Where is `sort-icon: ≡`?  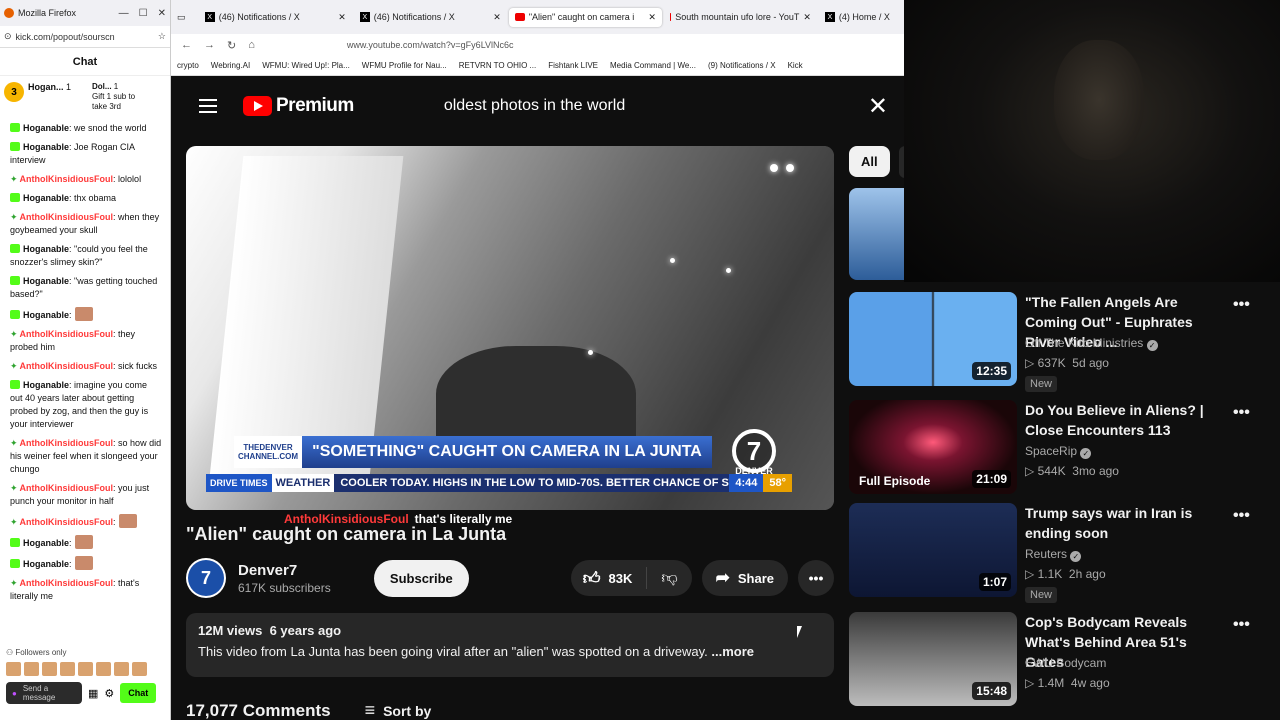 sort-icon: ≡ is located at coordinates (370, 710).